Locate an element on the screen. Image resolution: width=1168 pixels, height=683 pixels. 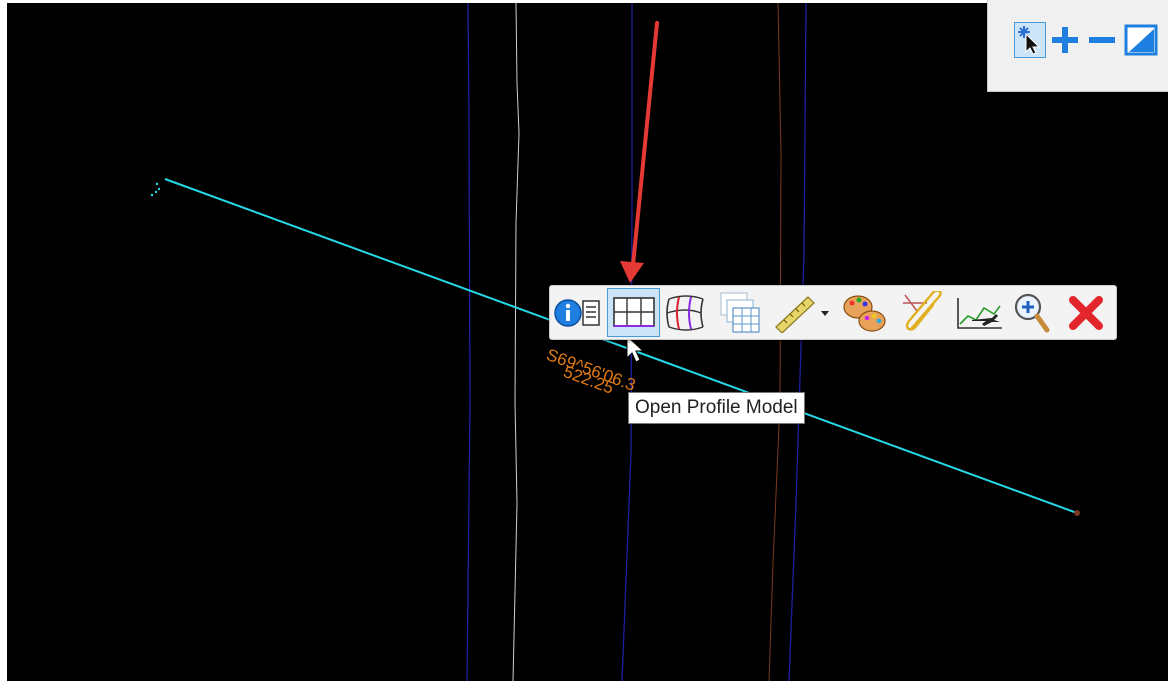
zoom-to-button is located at coordinates (1032, 312).